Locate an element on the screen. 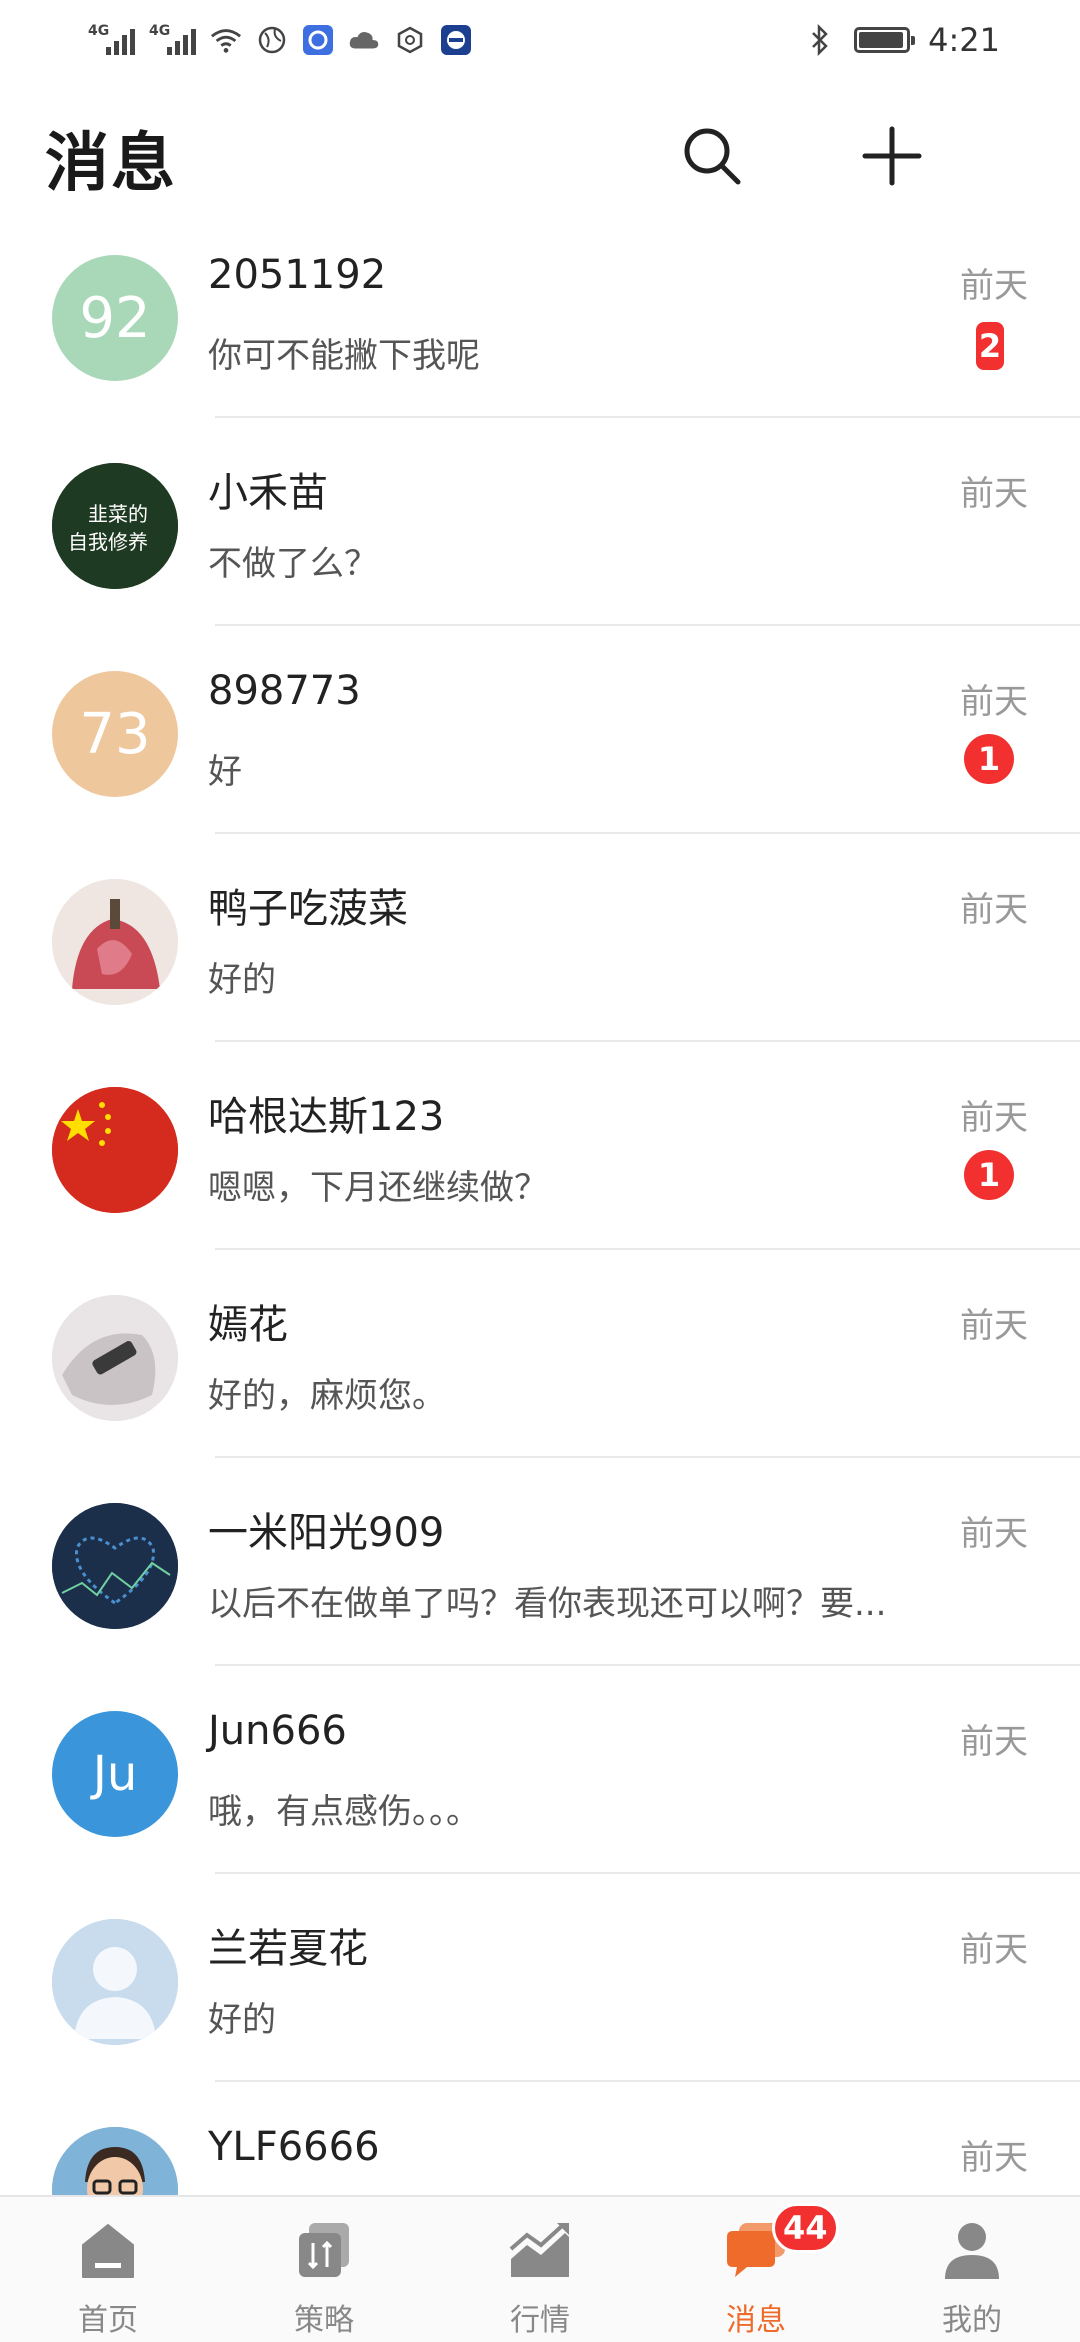 The image size is (1080, 2342). conversation-row: 哈根达斯123 嗯嗯，下月还继续做？ 前天 1 is located at coordinates (540, 1146).